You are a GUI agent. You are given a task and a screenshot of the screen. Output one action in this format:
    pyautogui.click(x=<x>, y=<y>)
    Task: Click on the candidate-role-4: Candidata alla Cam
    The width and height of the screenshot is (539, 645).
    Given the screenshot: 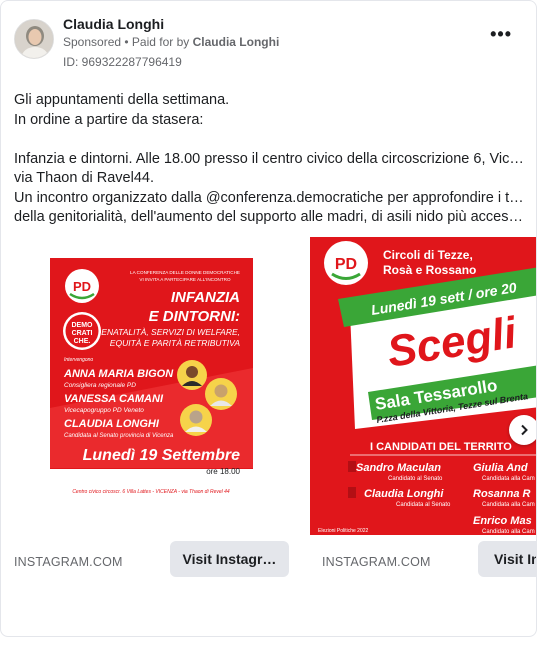 What is the action you would take?
    pyautogui.click(x=508, y=505)
    